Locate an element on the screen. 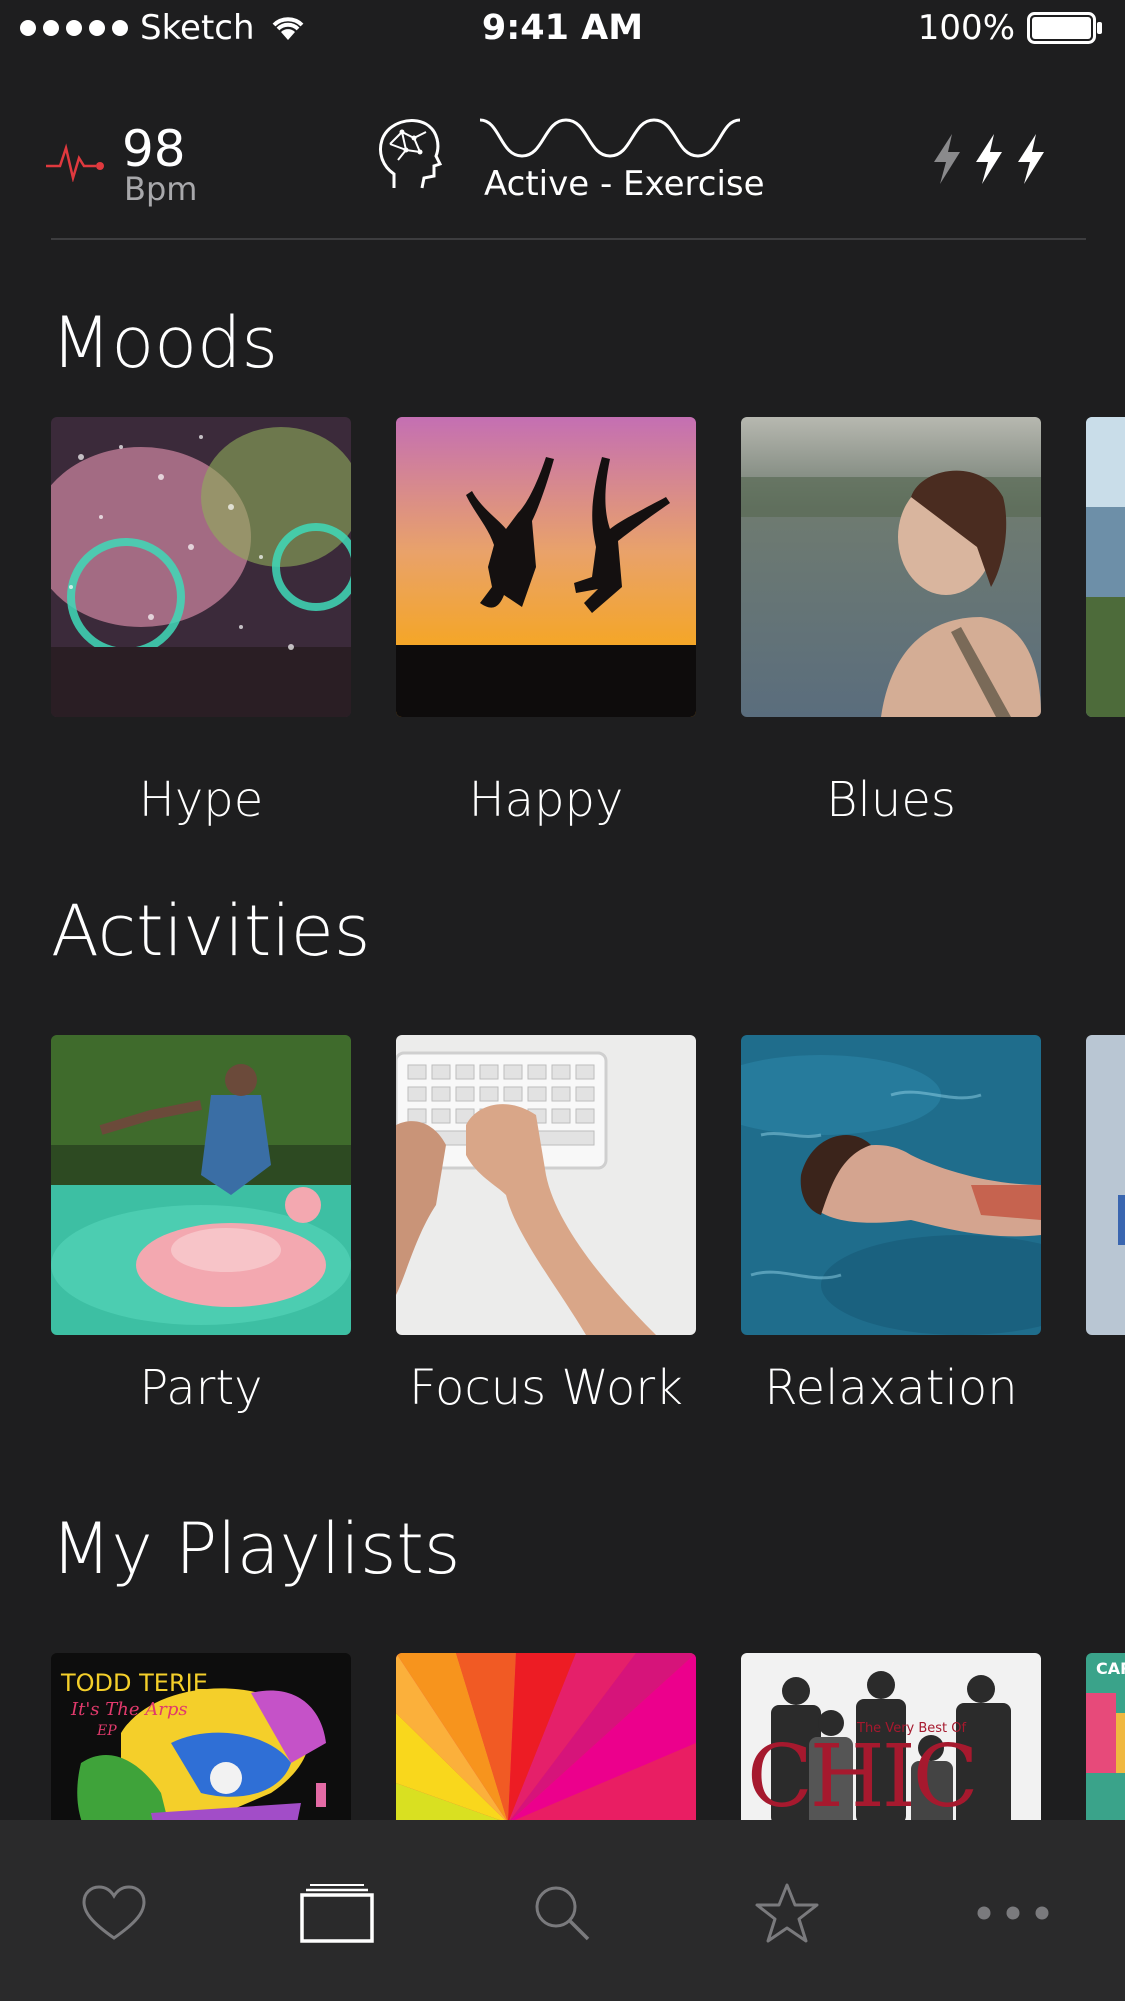 The width and height of the screenshot is (1125, 2001). tab-more is located at coordinates (1013, 1913).